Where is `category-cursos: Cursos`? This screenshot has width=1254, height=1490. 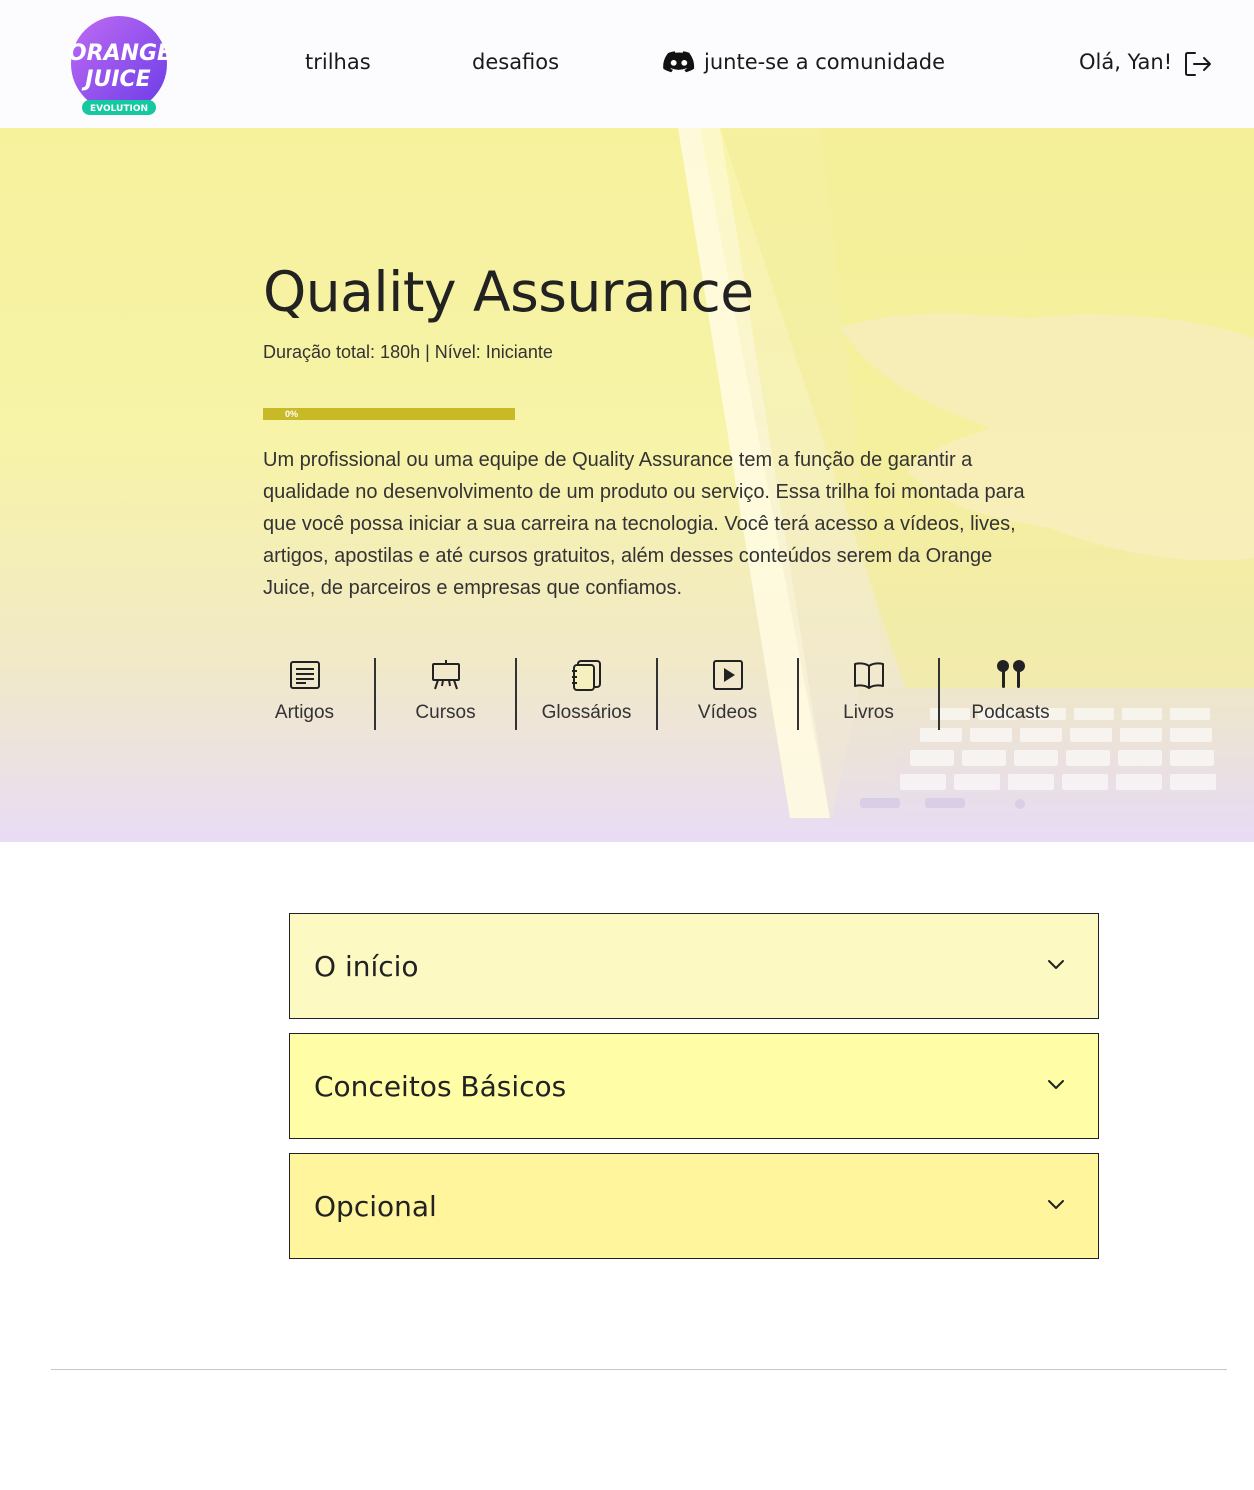
category-cursos: Cursos is located at coordinates (446, 694).